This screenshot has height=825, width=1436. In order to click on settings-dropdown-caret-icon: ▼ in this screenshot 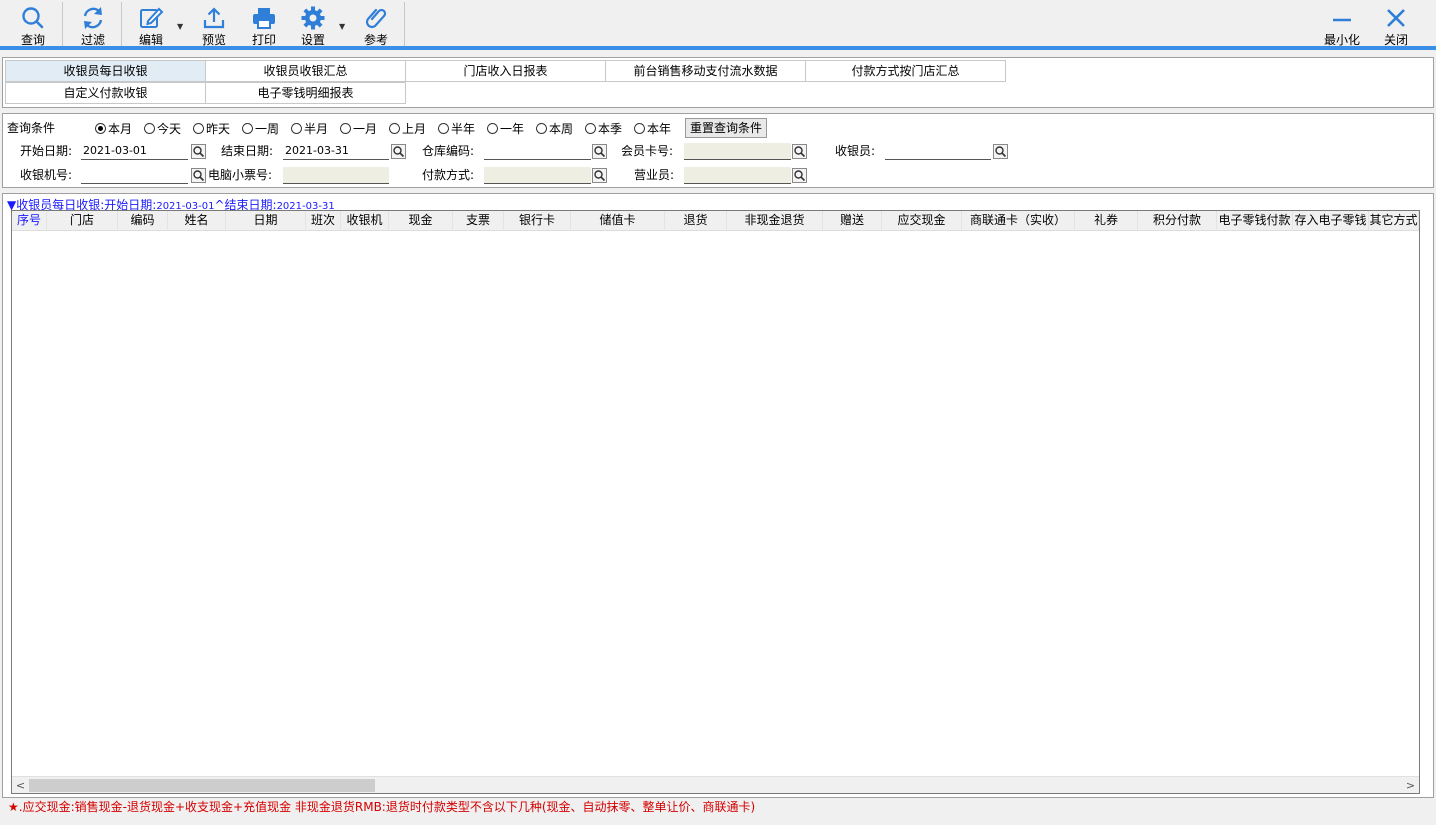, I will do `click(342, 26)`.